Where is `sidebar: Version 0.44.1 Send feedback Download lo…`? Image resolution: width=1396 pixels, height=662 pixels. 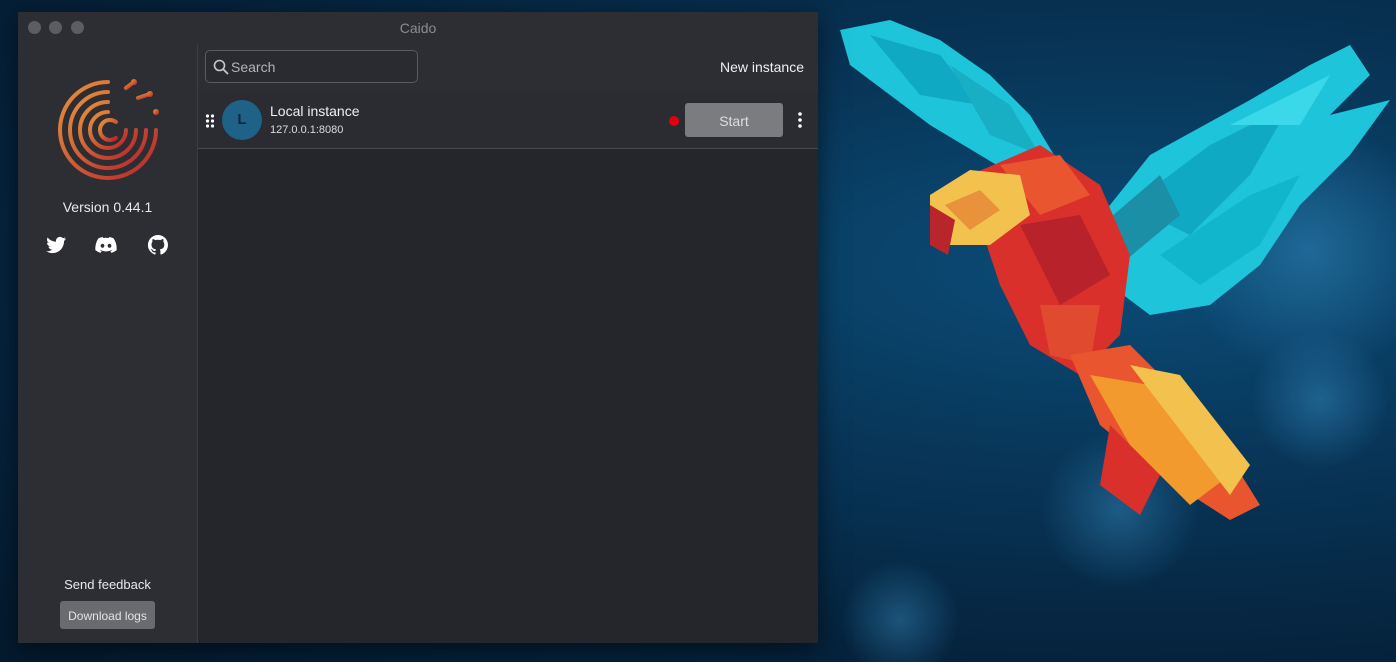 sidebar: Version 0.44.1 Send feedback Download lo… is located at coordinates (108, 343).